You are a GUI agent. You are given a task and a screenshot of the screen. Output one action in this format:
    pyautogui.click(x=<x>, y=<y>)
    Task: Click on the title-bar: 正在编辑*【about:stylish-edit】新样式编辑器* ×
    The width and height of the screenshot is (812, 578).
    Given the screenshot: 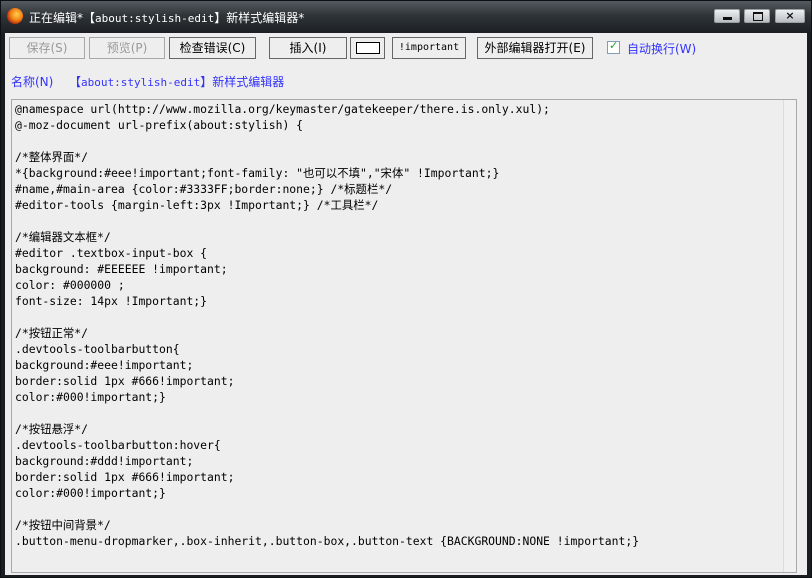 What is the action you would take?
    pyautogui.click(x=406, y=17)
    